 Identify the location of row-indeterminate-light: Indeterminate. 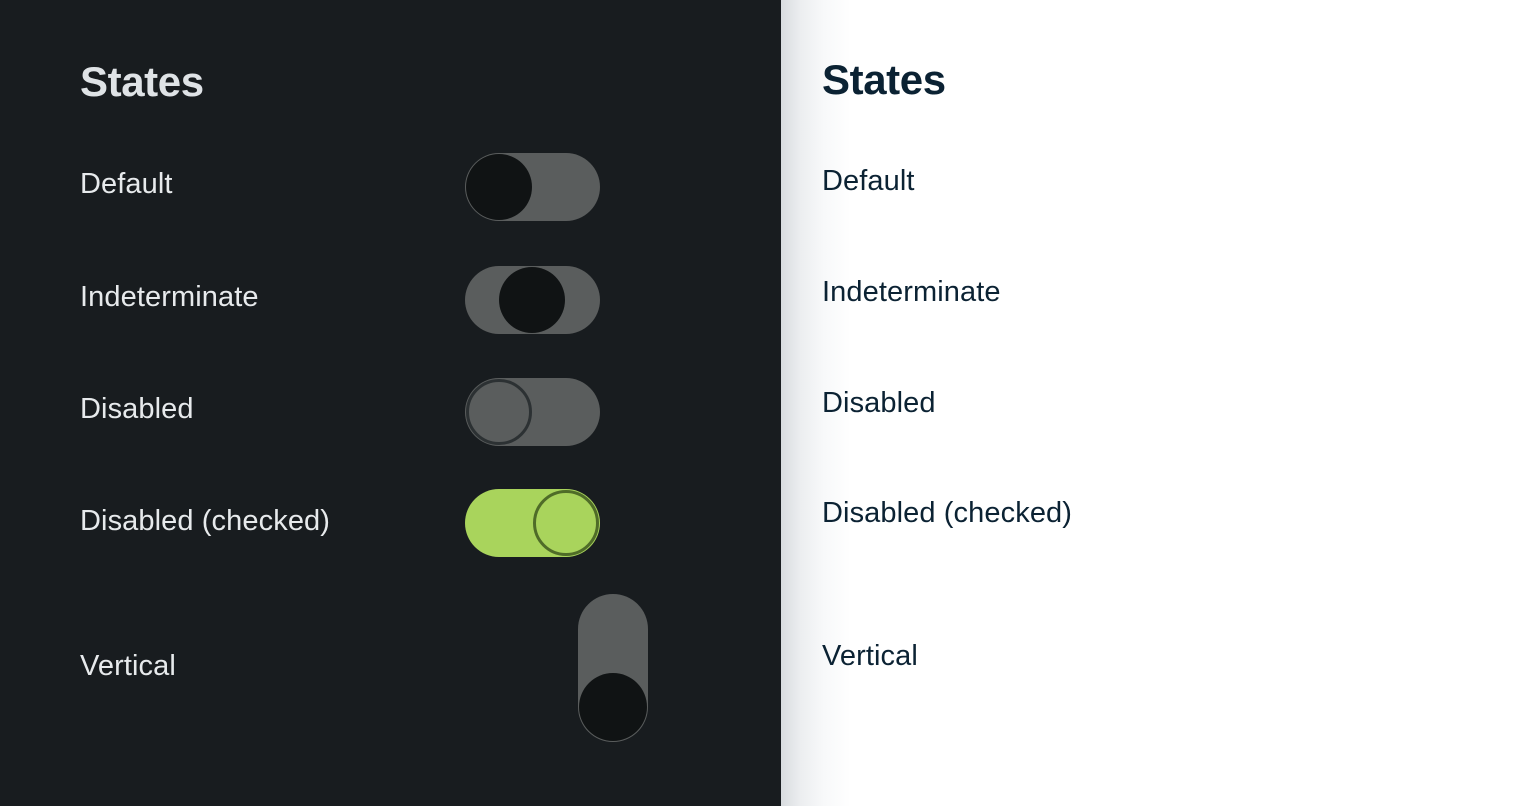
(911, 292).